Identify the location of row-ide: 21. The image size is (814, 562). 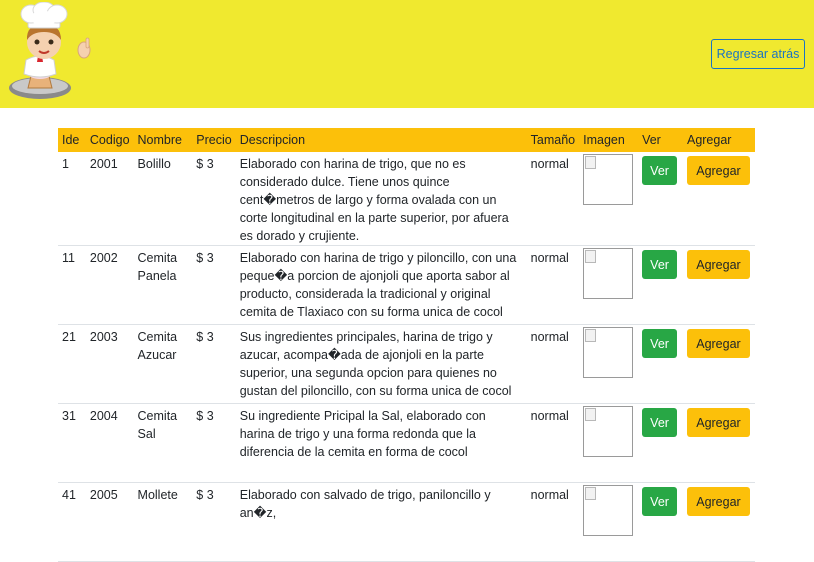
(72, 364).